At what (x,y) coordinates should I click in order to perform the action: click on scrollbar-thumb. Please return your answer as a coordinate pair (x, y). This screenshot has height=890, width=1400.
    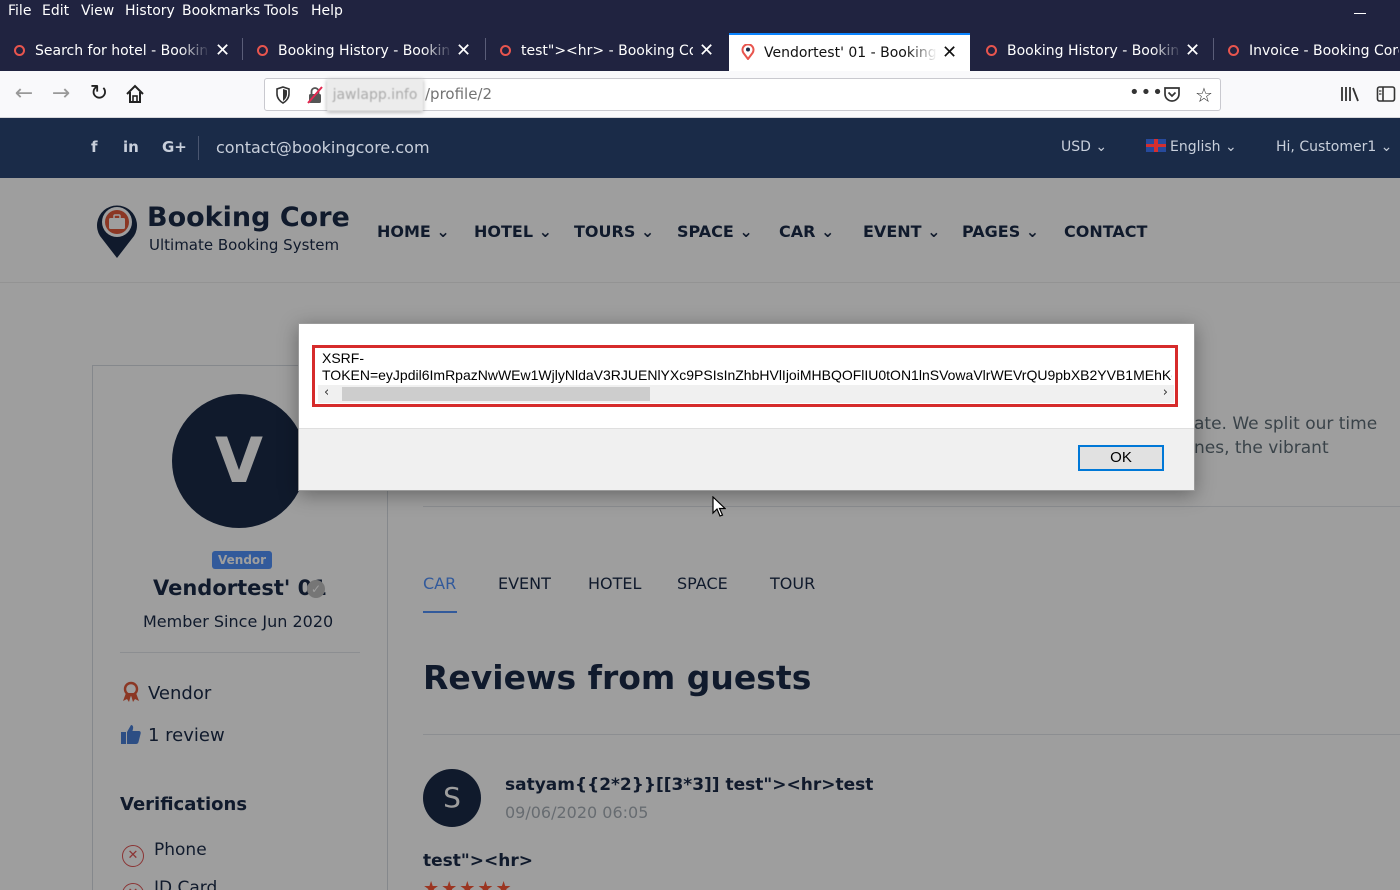
    Looking at the image, I should click on (496, 394).